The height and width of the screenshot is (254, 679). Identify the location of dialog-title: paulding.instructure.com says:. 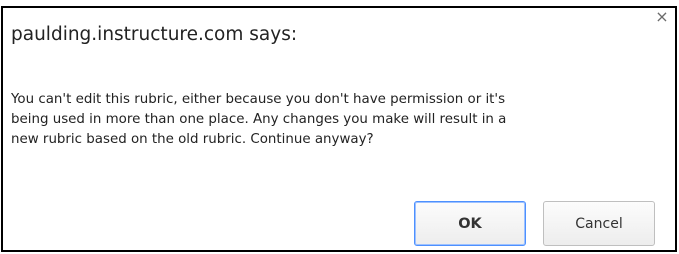
(154, 34).